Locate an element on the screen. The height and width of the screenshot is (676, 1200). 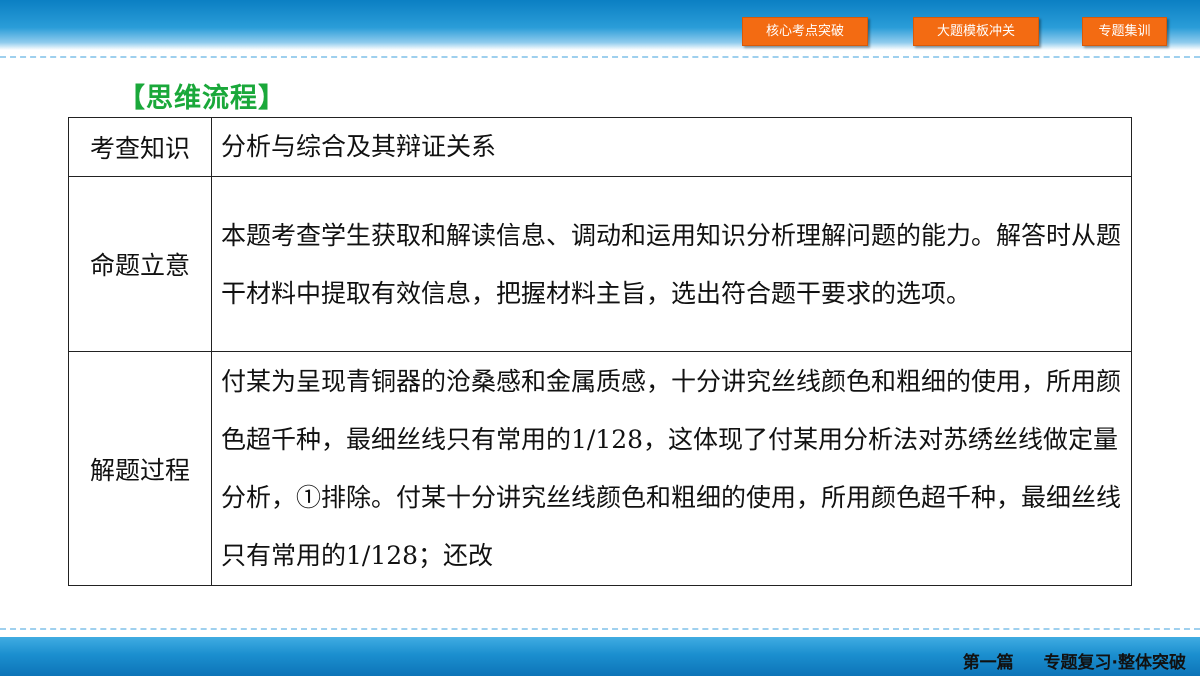
row-label: 解题过程 is located at coordinates (140, 468).